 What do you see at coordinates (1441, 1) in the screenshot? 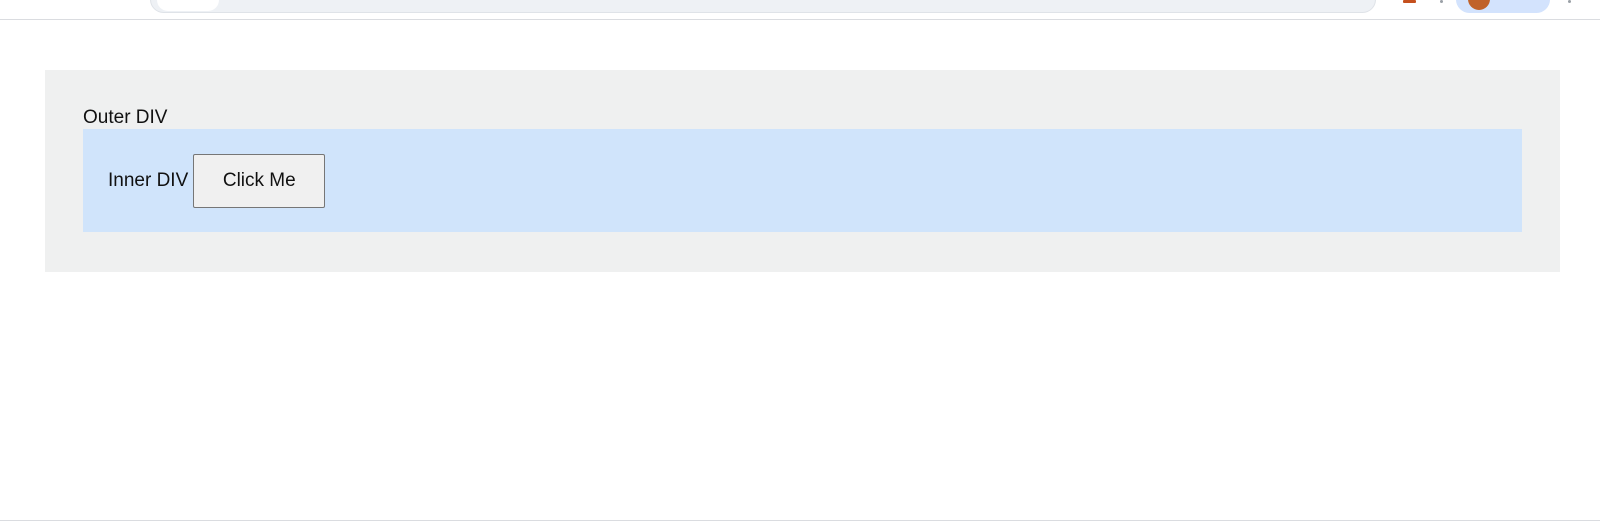
I see `separator-dot-icon` at bounding box center [1441, 1].